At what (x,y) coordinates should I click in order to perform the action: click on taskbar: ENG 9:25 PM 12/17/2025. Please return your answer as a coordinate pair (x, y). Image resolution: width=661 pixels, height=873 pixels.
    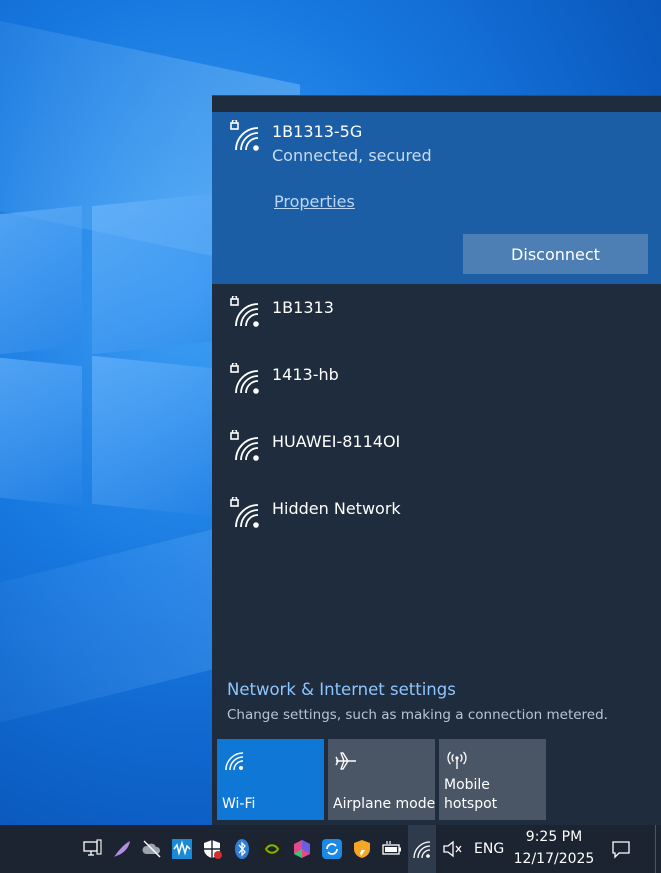
    Looking at the image, I should click on (330, 849).